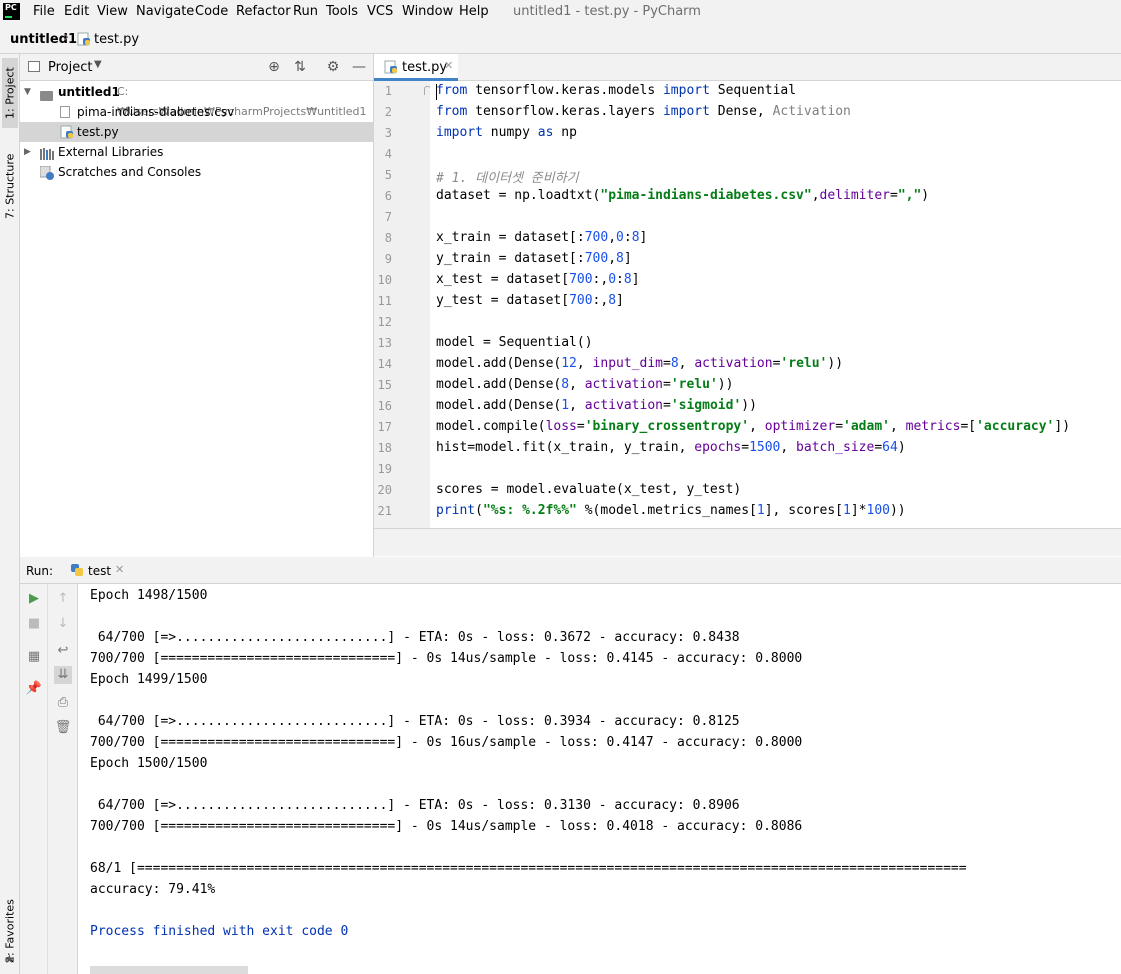 The height and width of the screenshot is (974, 1121). I want to click on tree-item-label: test.py, so click(98, 132).